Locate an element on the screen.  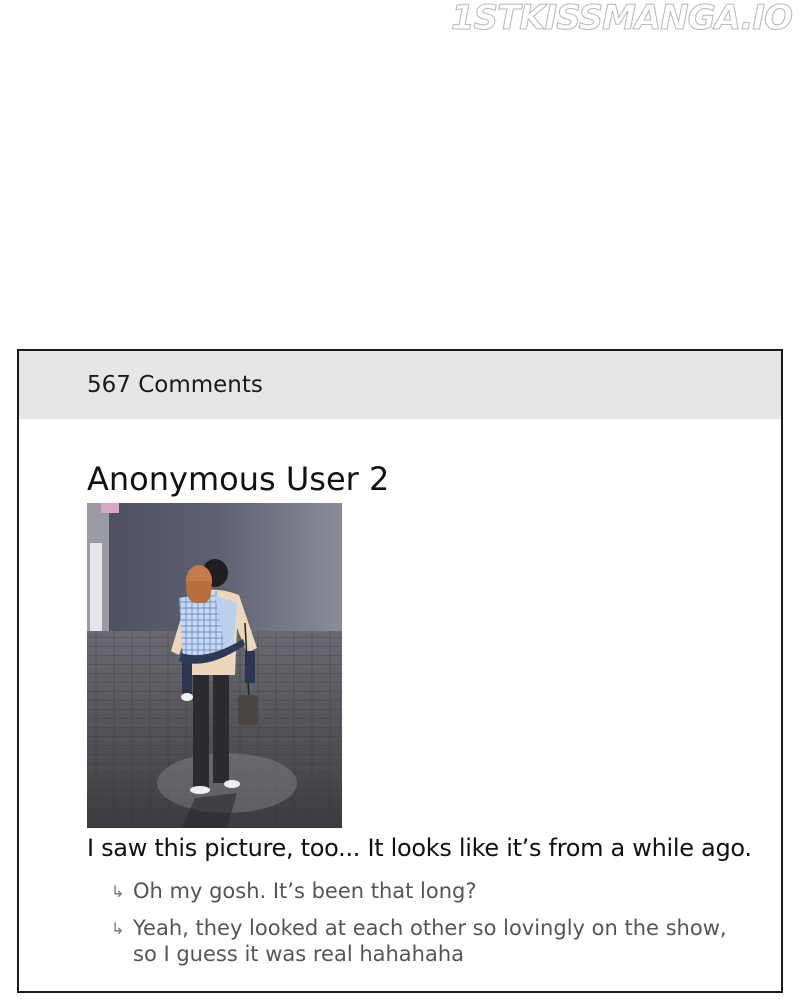
comment-count: 567 Comments is located at coordinates (175, 385).